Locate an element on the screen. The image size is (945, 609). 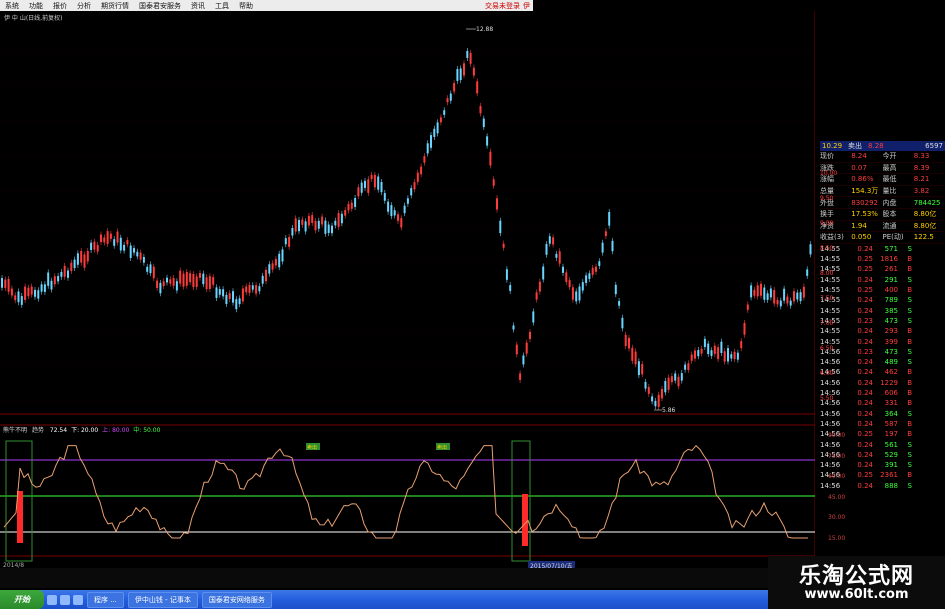
quote-value: 784425 is located at coordinates (927, 202).